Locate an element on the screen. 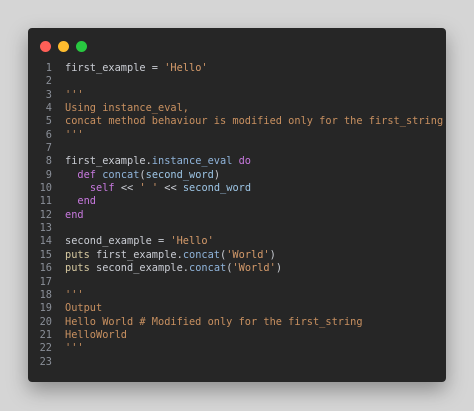  minimize-dot is located at coordinates (63, 46).